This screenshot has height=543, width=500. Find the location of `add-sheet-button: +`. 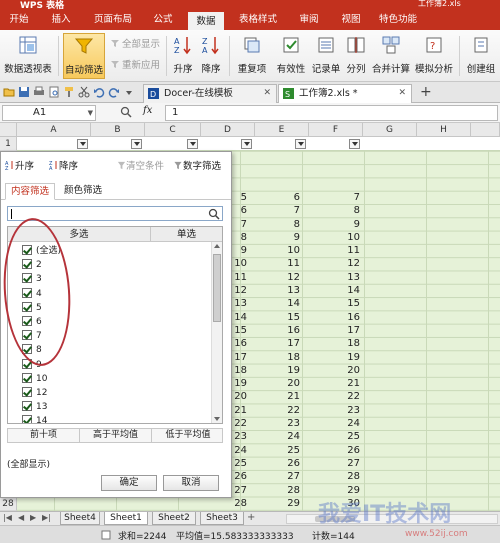

add-sheet-button: + is located at coordinates (251, 517).